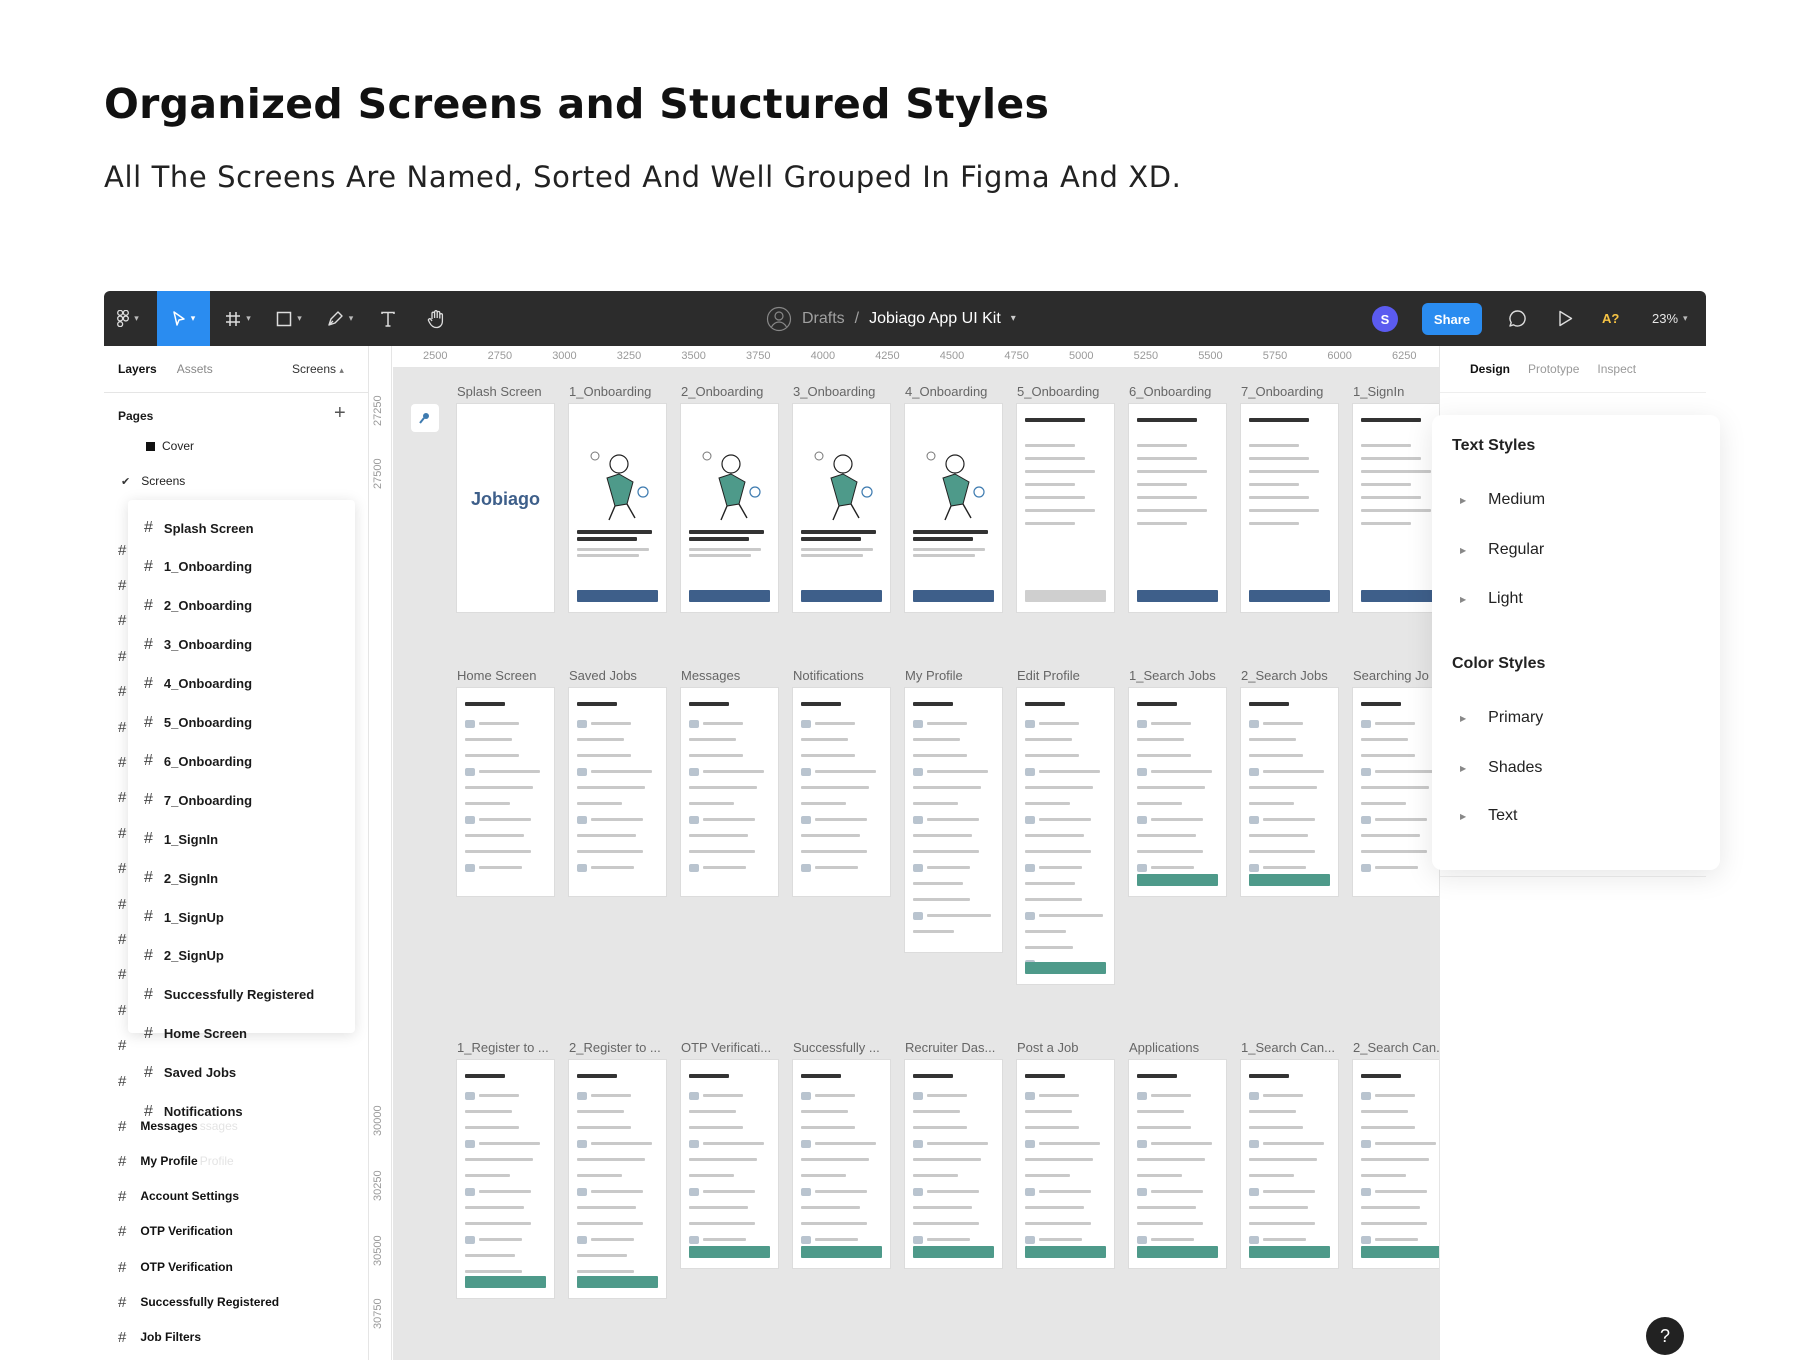 The image size is (1800, 1360). Describe the element at coordinates (190, 1073) in the screenshot. I see `frame-list-item: # Saved Jobs` at that location.